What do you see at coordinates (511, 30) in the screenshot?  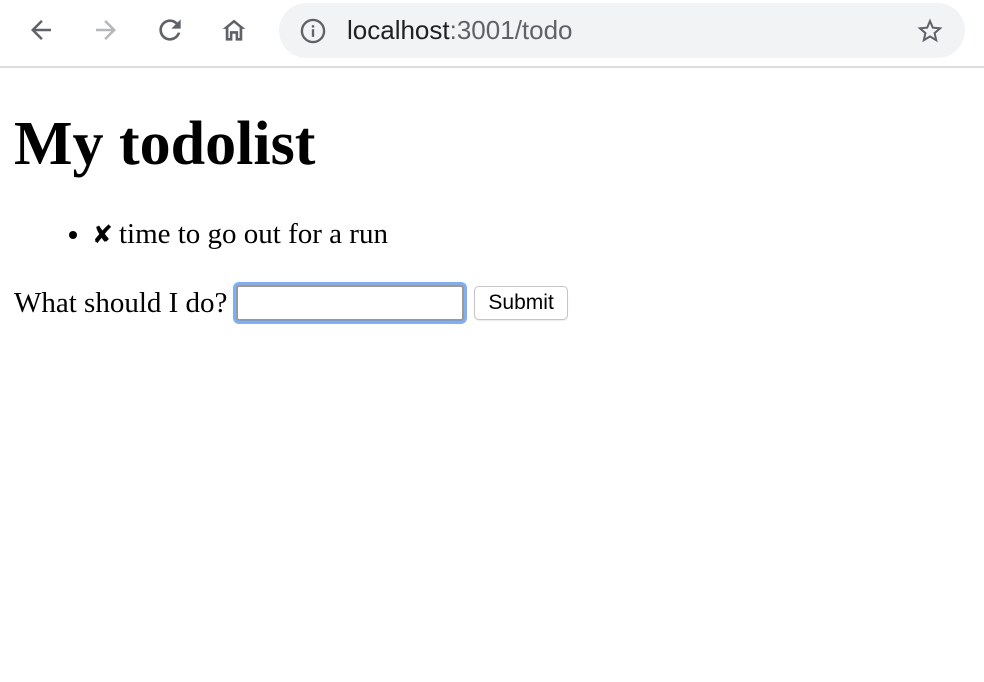 I see `url-path: :3001/todo` at bounding box center [511, 30].